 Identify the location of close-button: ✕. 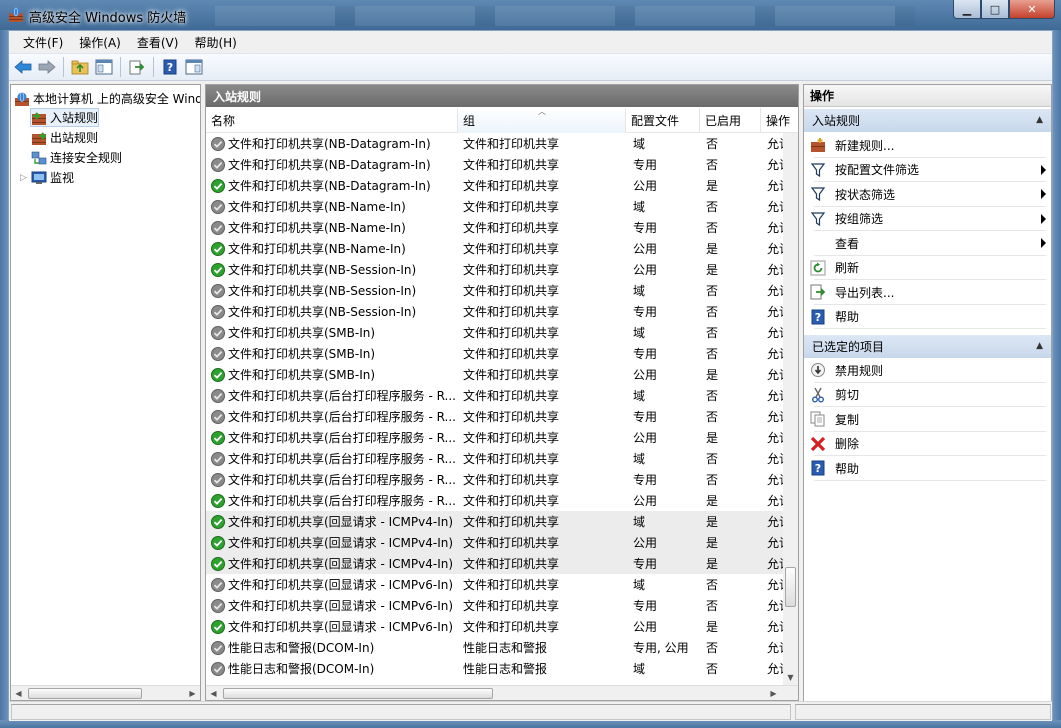
(1032, 9).